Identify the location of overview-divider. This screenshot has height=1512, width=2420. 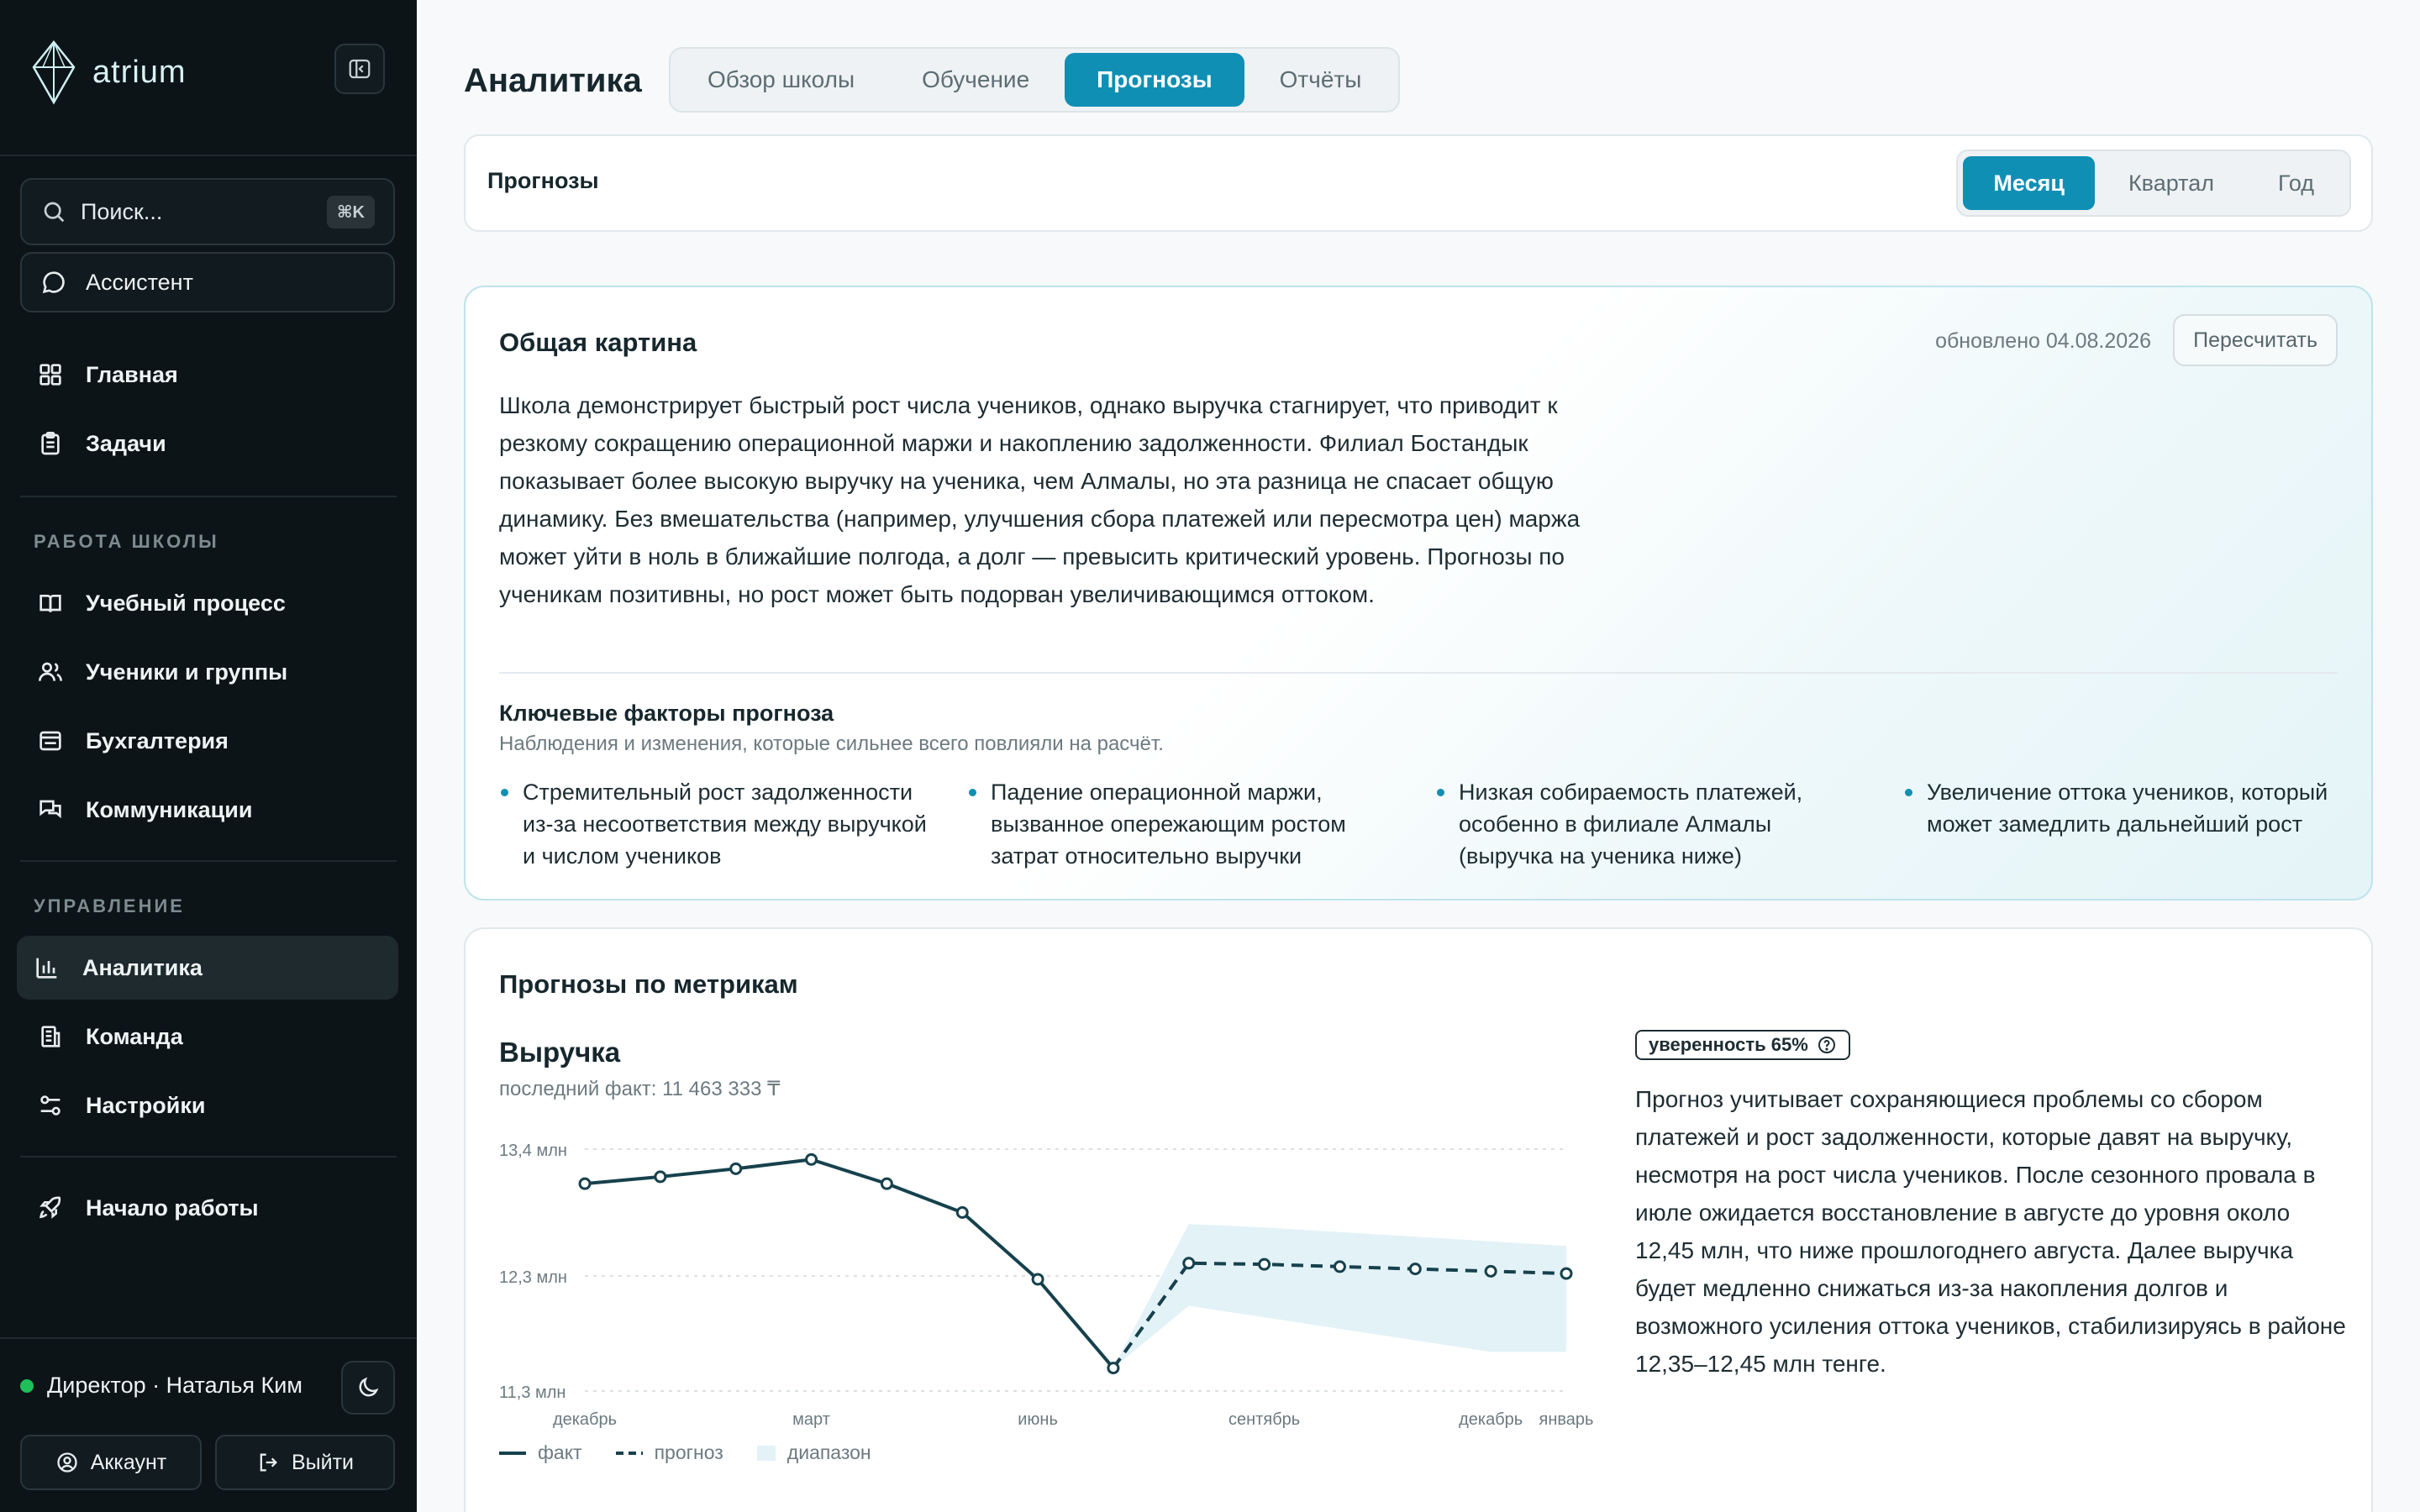
(1418, 673).